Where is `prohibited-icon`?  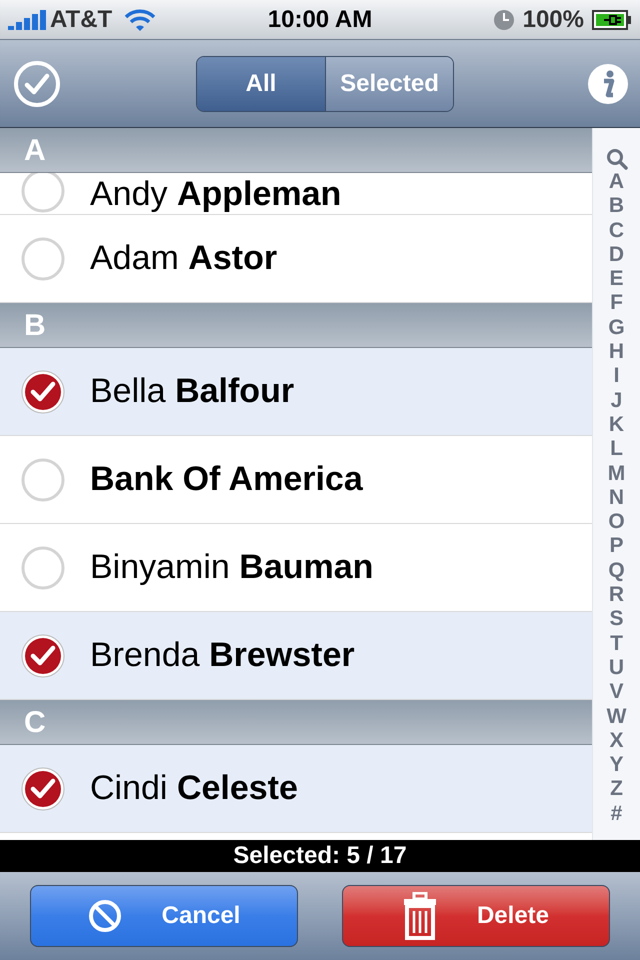
prohibited-icon is located at coordinates (105, 916).